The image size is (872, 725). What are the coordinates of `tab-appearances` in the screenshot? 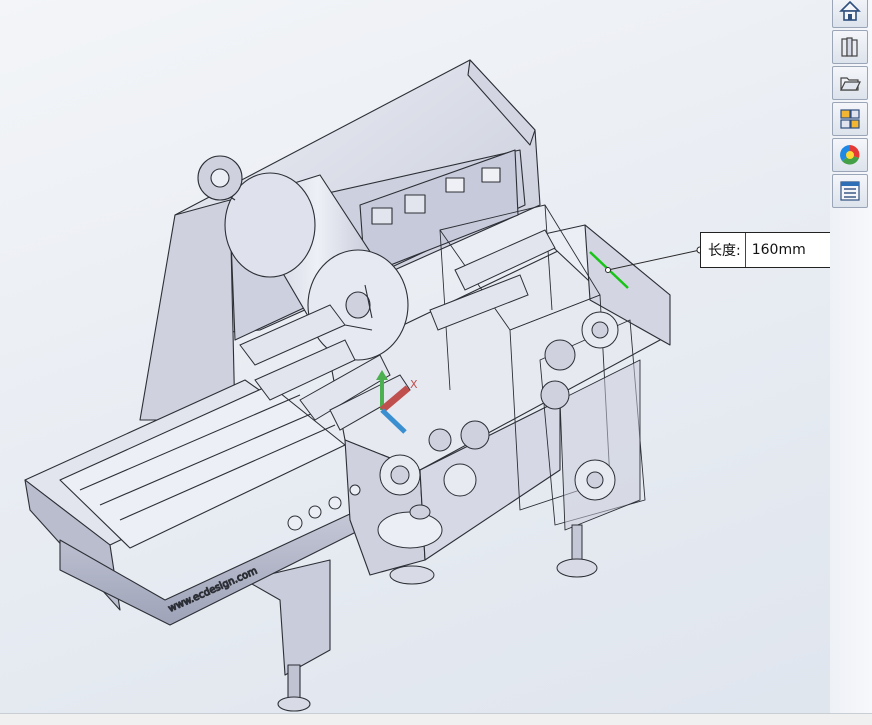 It's located at (850, 155).